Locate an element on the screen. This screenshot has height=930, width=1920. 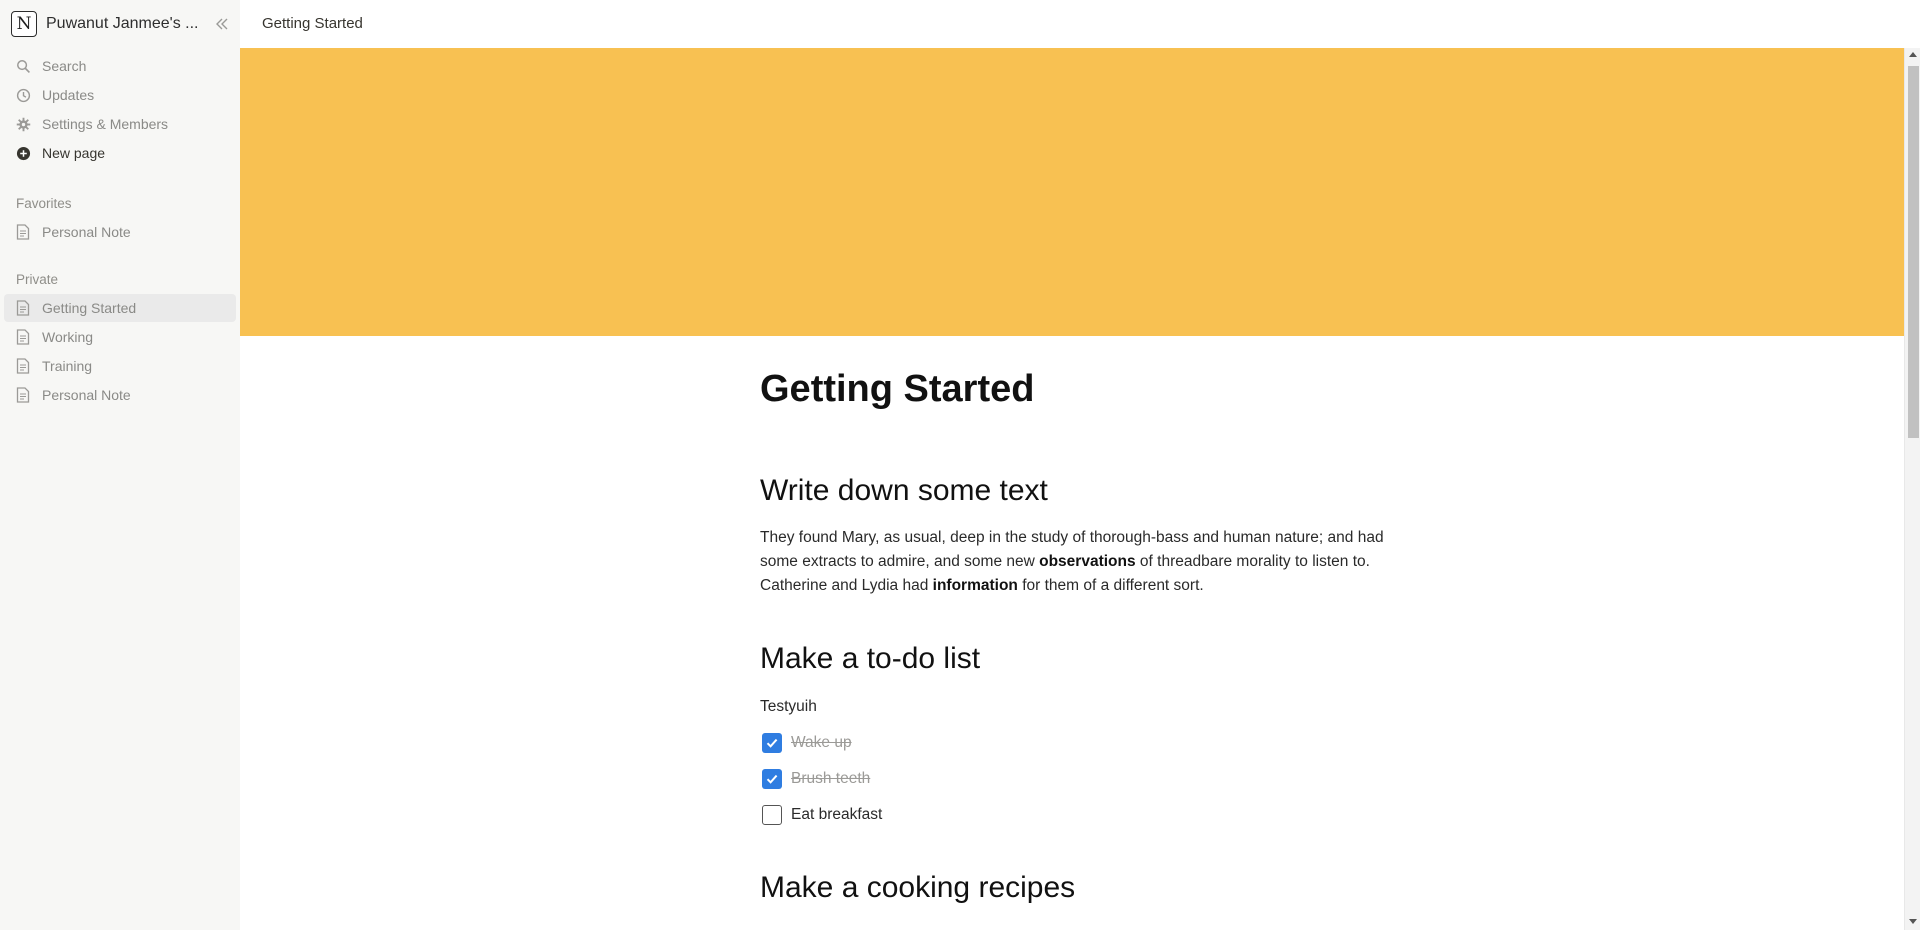
favorites-section-label: Favorites is located at coordinates (44, 203).